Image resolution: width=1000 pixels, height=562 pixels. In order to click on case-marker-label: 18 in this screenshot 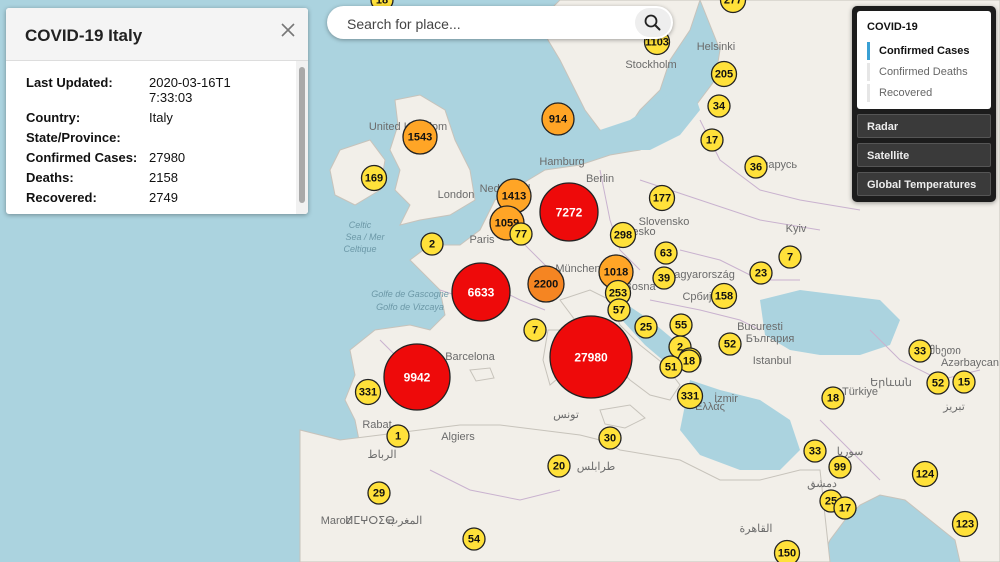, I will do `click(833, 399)`.